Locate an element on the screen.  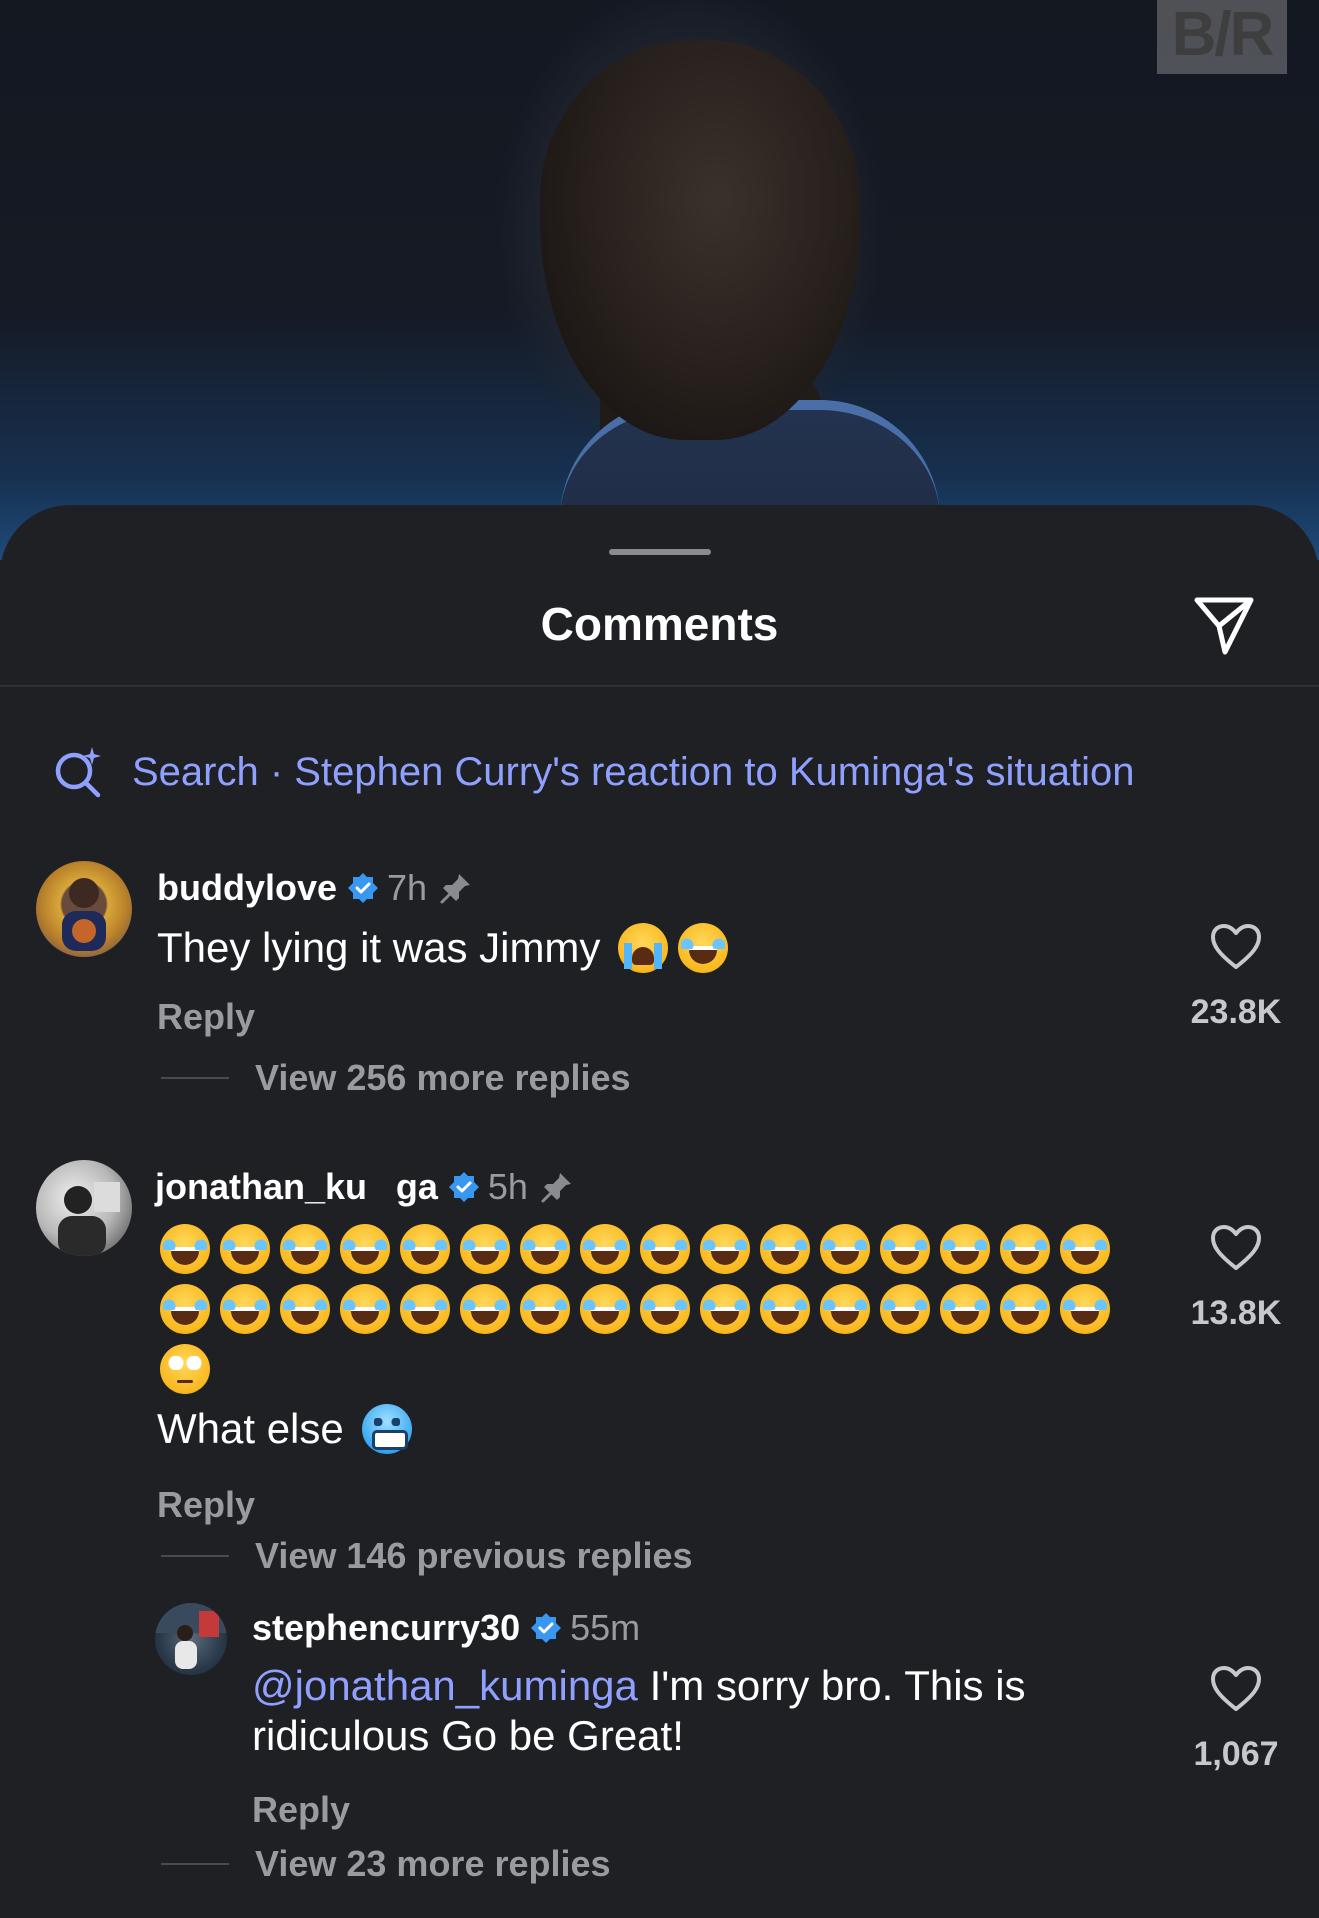
comment-body: They lying it was Jimmy is located at coordinates (443, 948).